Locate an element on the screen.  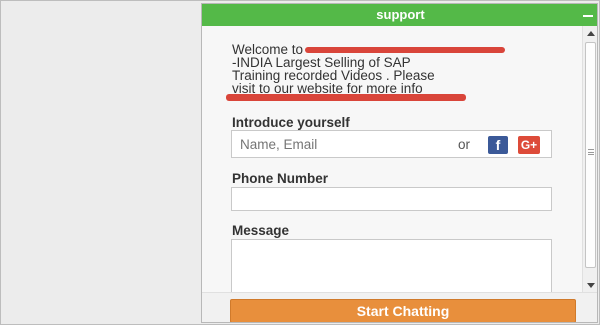
name-email-input is located at coordinates (340, 144).